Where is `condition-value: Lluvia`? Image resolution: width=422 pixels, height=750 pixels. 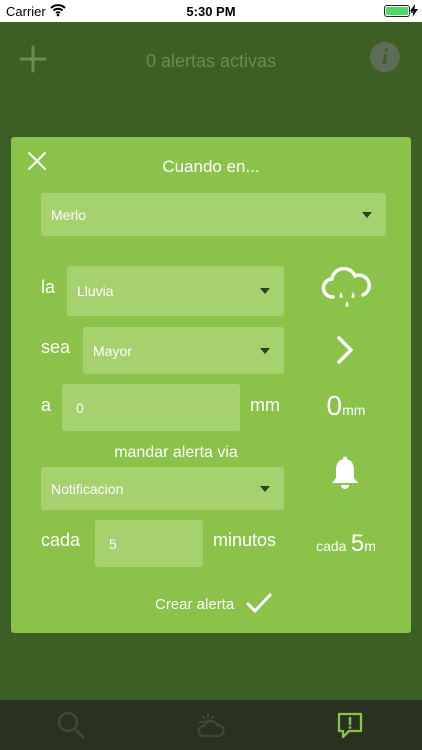
condition-value: Lluvia is located at coordinates (95, 291).